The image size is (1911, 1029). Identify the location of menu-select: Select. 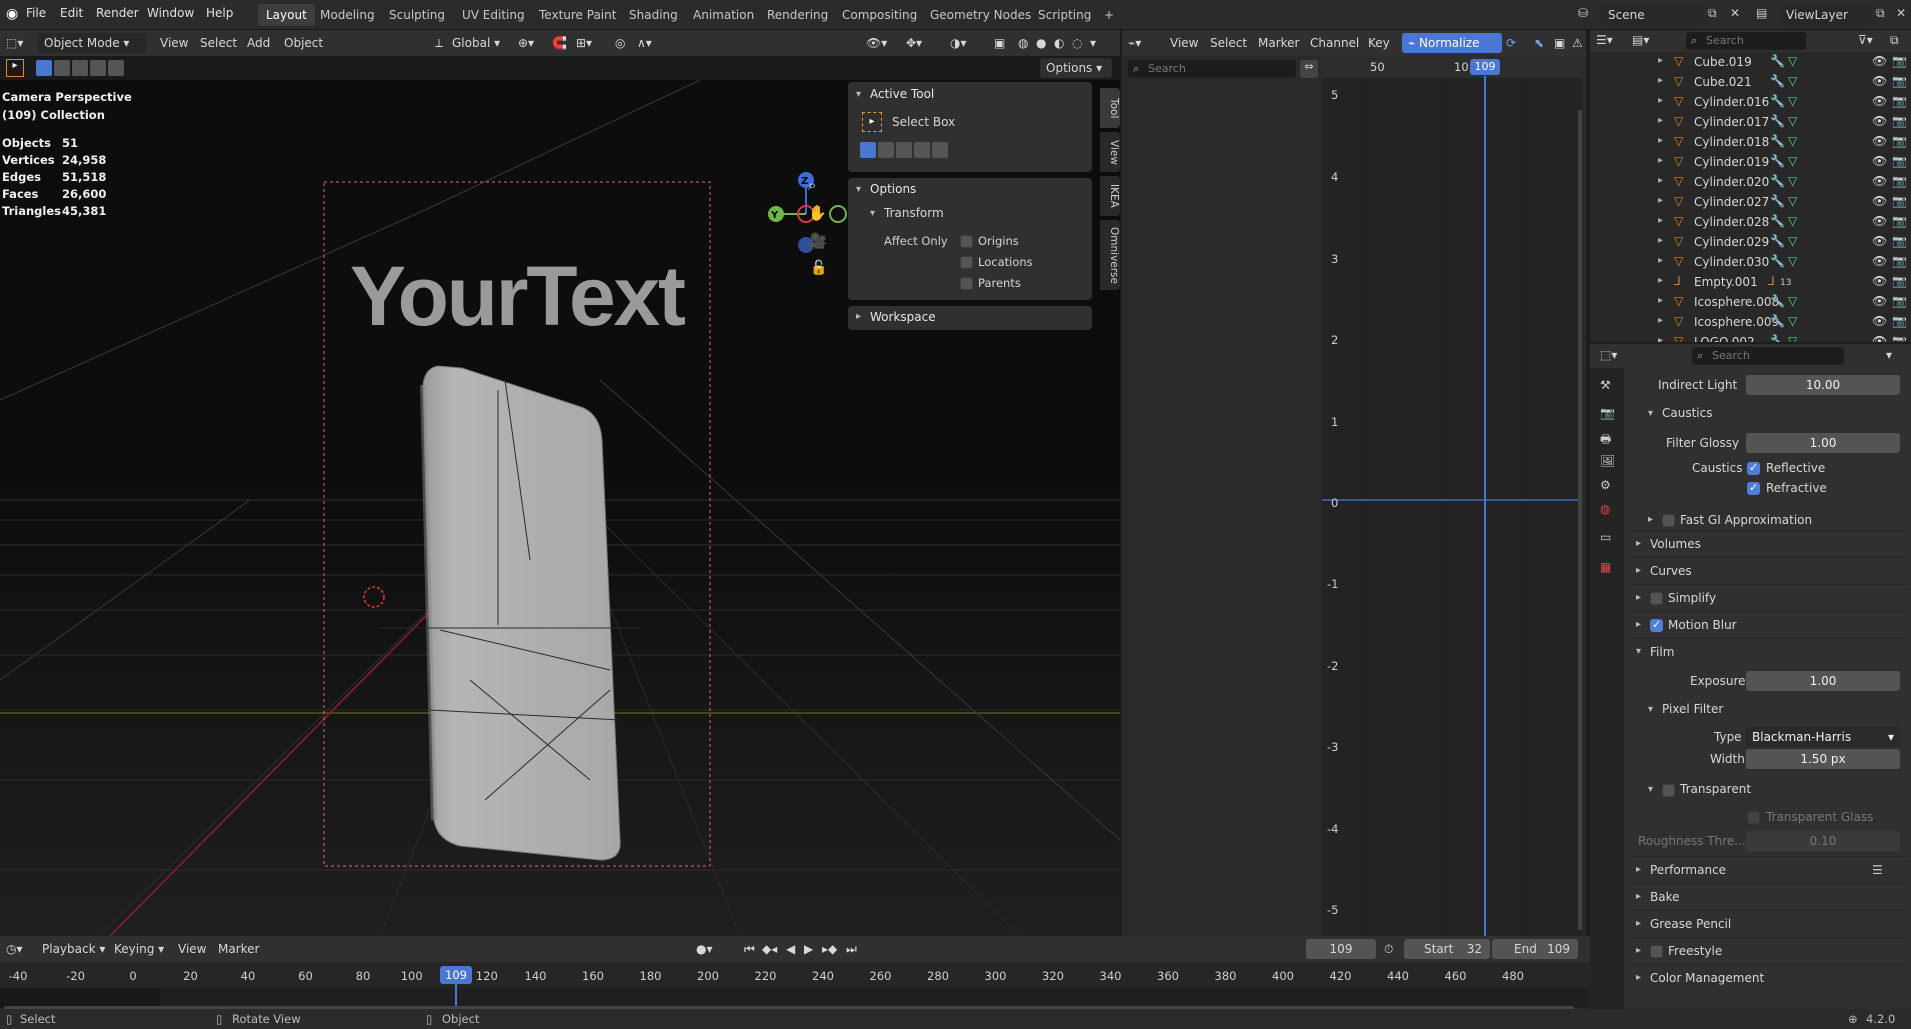
(218, 43).